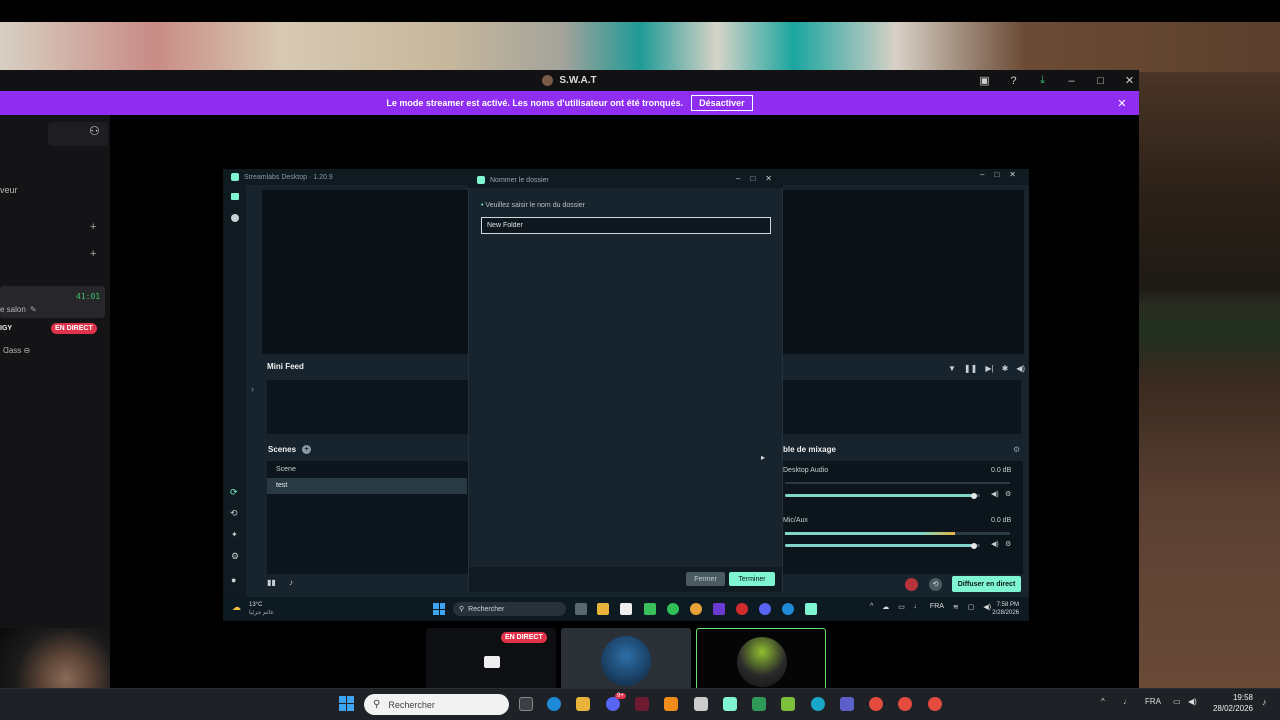  What do you see at coordinates (970, 368) in the screenshot?
I see `pause-icon: ❚❚` at bounding box center [970, 368].